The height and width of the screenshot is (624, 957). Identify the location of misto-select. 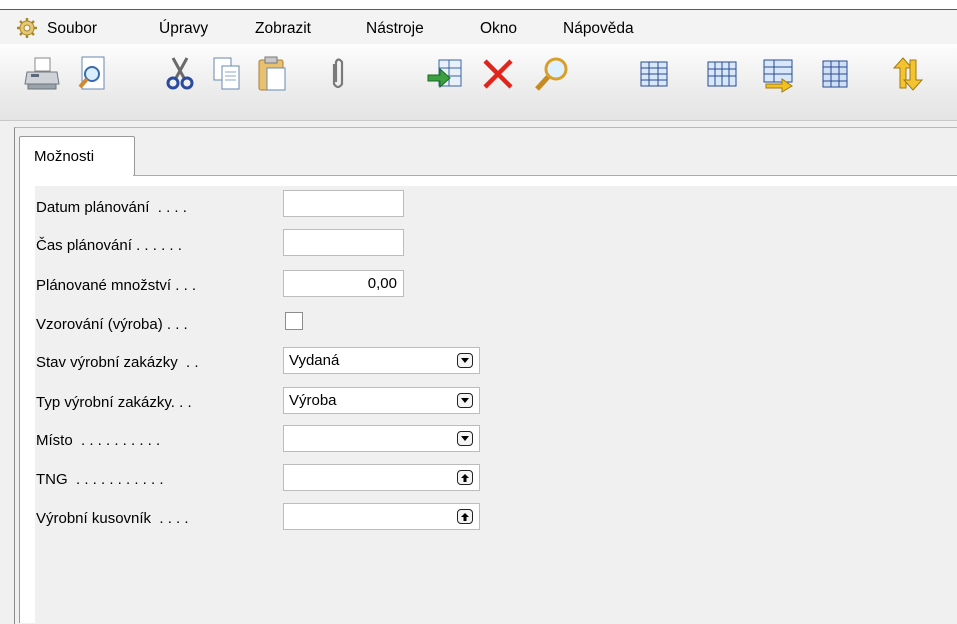
(381, 438).